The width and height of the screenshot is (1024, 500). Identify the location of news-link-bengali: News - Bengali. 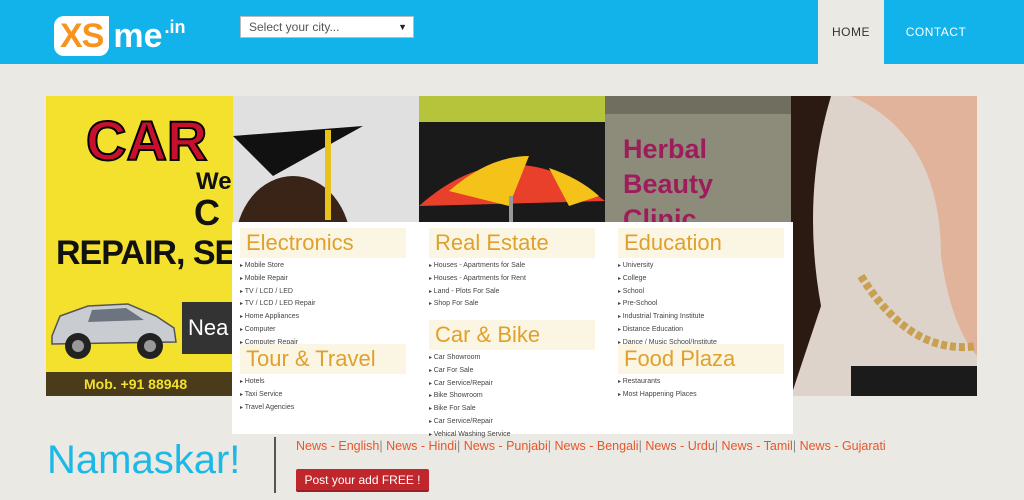
(597, 446).